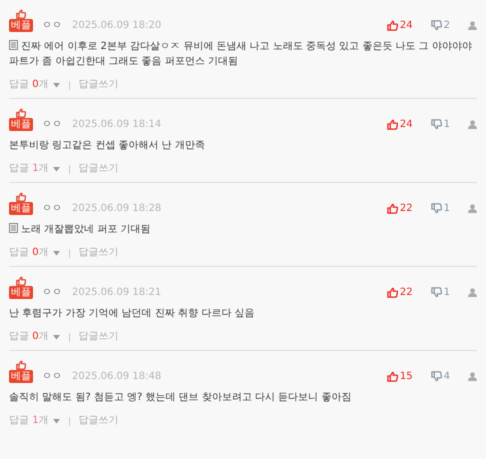  What do you see at coordinates (180, 398) in the screenshot?
I see `comment-text: 솔직히 말해도 됨? 첨듣고 엥? 했는데 댄브 찾아보려고 다시 듣다보니 좋아짐` at bounding box center [180, 398].